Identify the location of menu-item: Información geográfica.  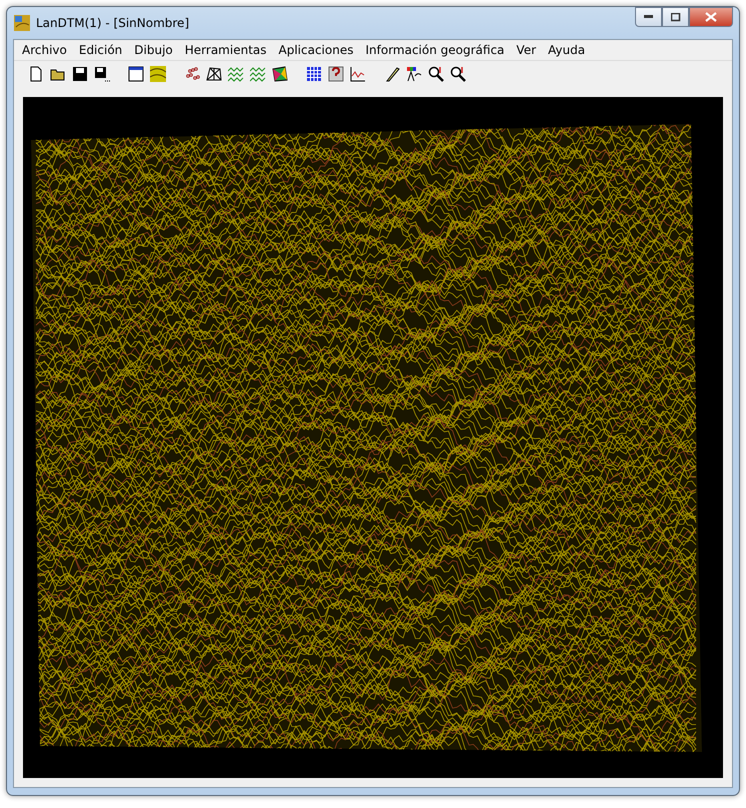
(434, 50).